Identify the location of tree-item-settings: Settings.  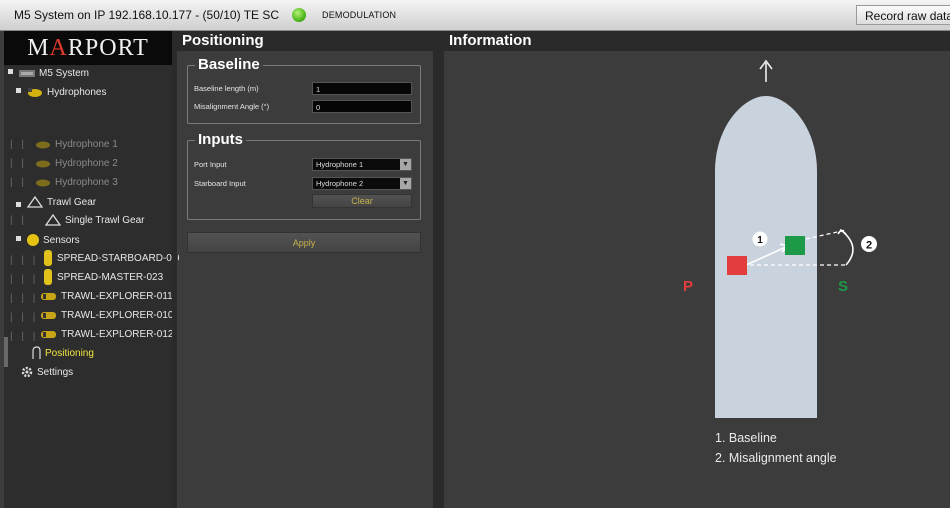
(46, 373).